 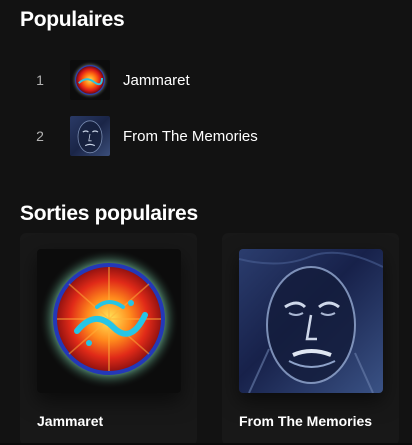 I want to click on track-number: 1, so click(x=40, y=80).